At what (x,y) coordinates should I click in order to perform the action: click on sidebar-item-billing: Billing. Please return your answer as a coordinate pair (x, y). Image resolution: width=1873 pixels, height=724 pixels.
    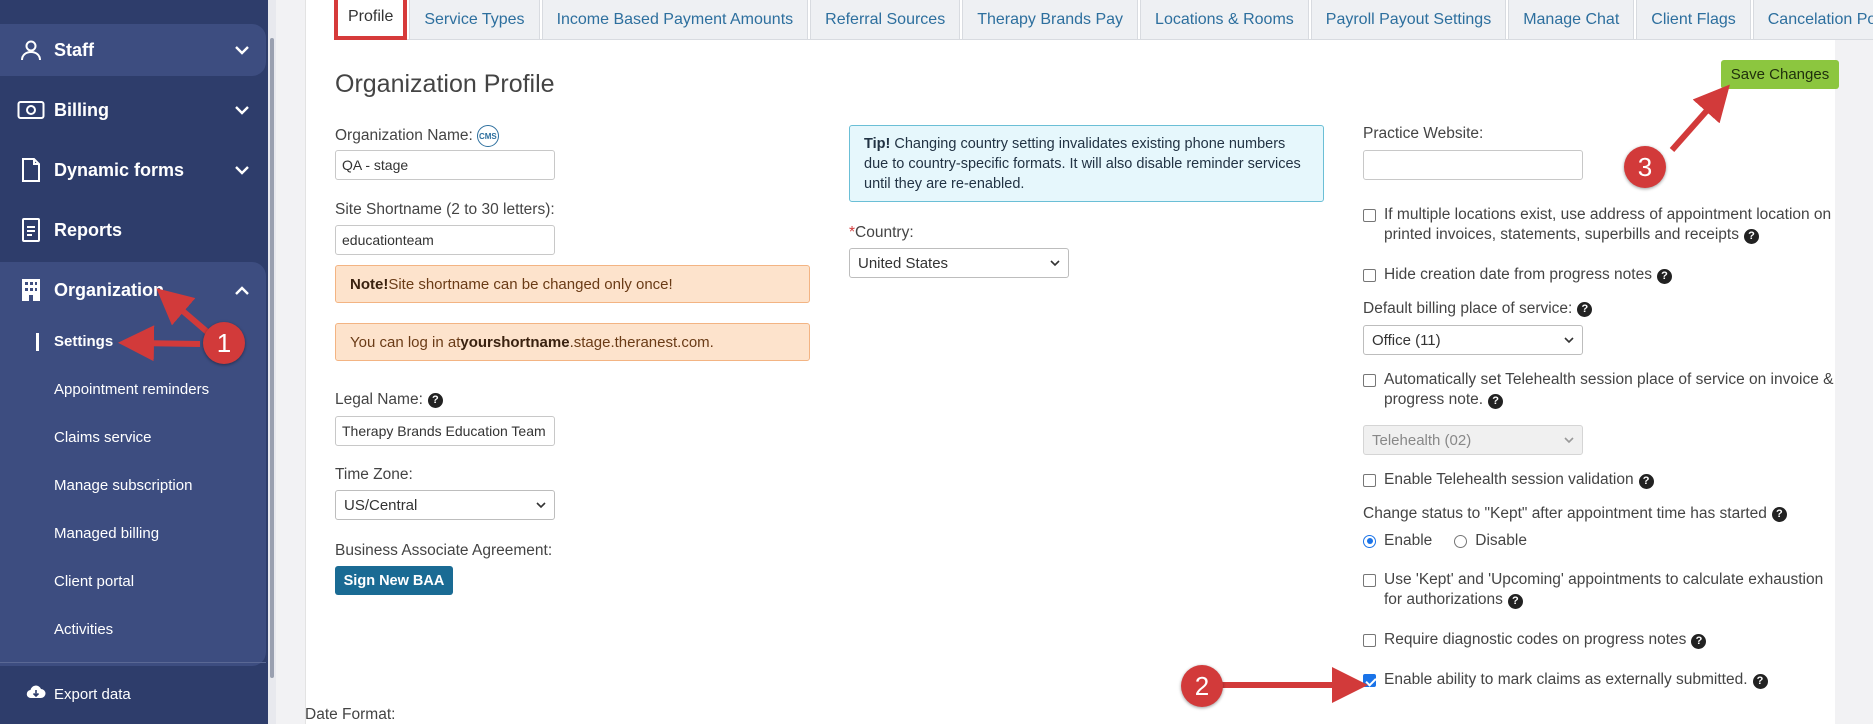
    Looking at the image, I should click on (133, 110).